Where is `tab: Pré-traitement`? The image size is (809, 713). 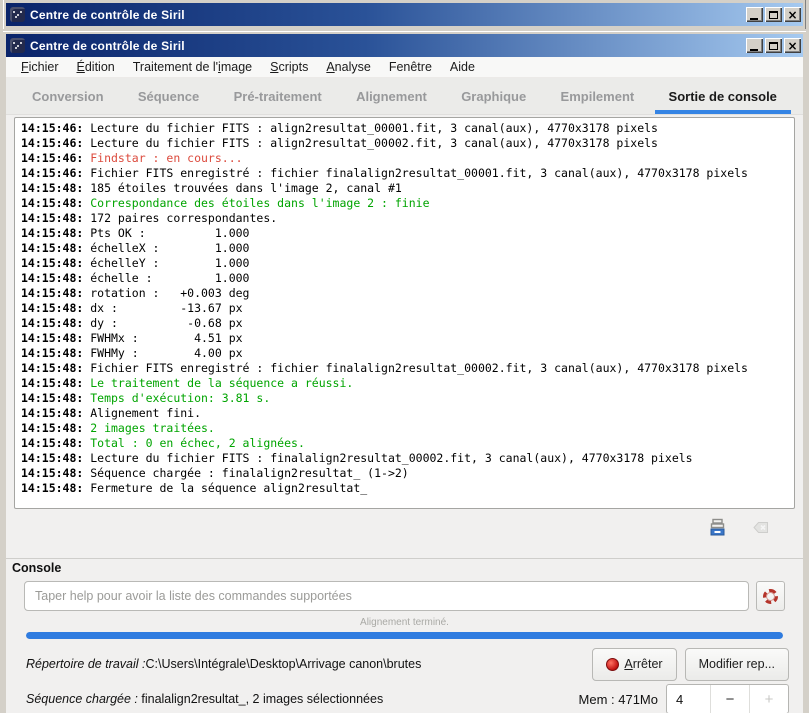
tab: Pré-traitement is located at coordinates (278, 96).